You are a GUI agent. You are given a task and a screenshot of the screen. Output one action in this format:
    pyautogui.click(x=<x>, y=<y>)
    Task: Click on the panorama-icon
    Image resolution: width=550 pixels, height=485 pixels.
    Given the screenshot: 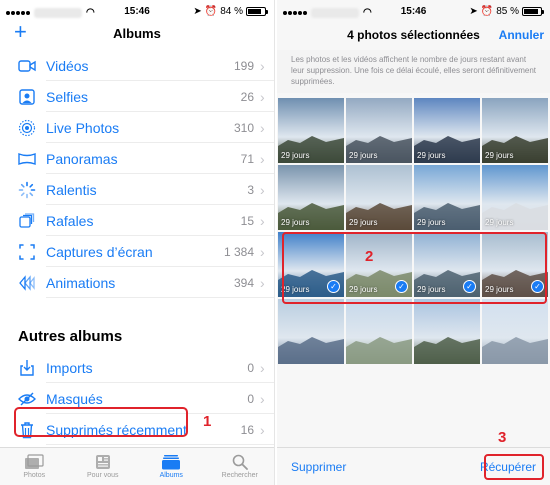 What is the action you would take?
    pyautogui.click(x=27, y=159)
    